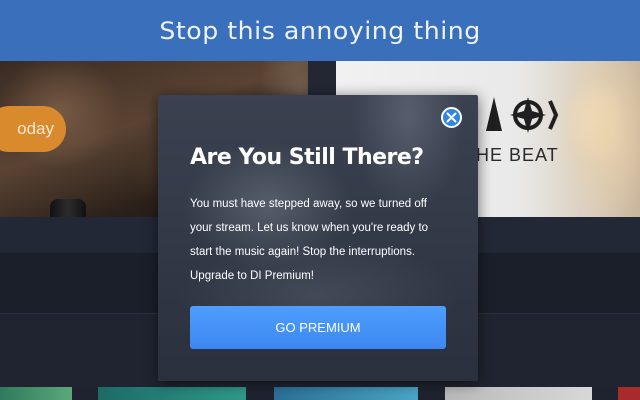  I want to click on today-button: oday, so click(33, 129).